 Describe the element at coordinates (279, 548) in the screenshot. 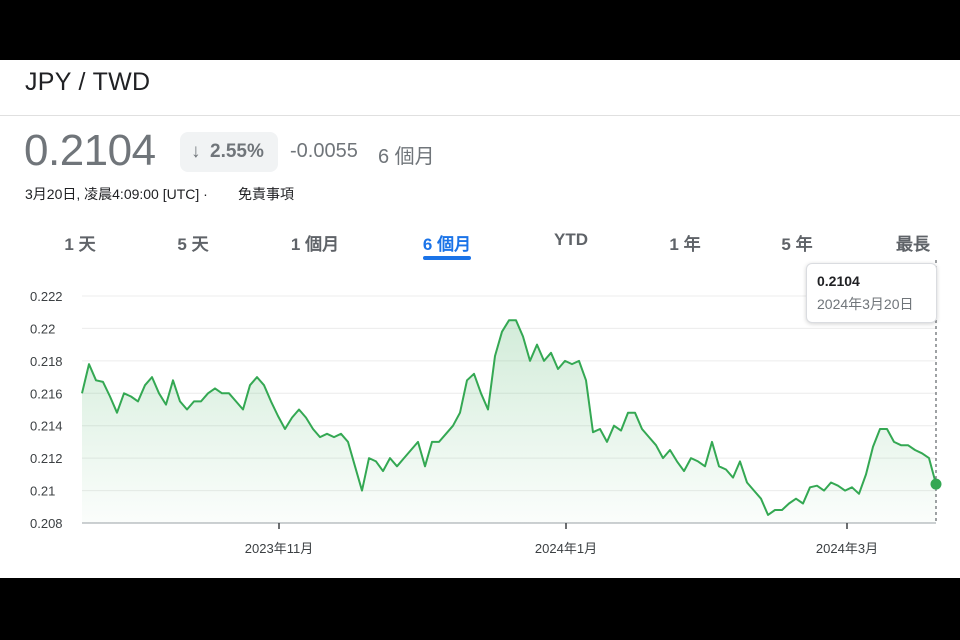

I see `x-tick-label: 2023年11月` at that location.